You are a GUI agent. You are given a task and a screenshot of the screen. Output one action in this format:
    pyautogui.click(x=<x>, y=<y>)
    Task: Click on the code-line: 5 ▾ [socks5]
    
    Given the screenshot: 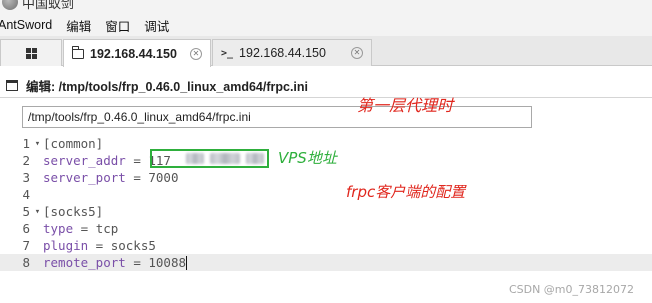 What is the action you would take?
    pyautogui.click(x=326, y=211)
    